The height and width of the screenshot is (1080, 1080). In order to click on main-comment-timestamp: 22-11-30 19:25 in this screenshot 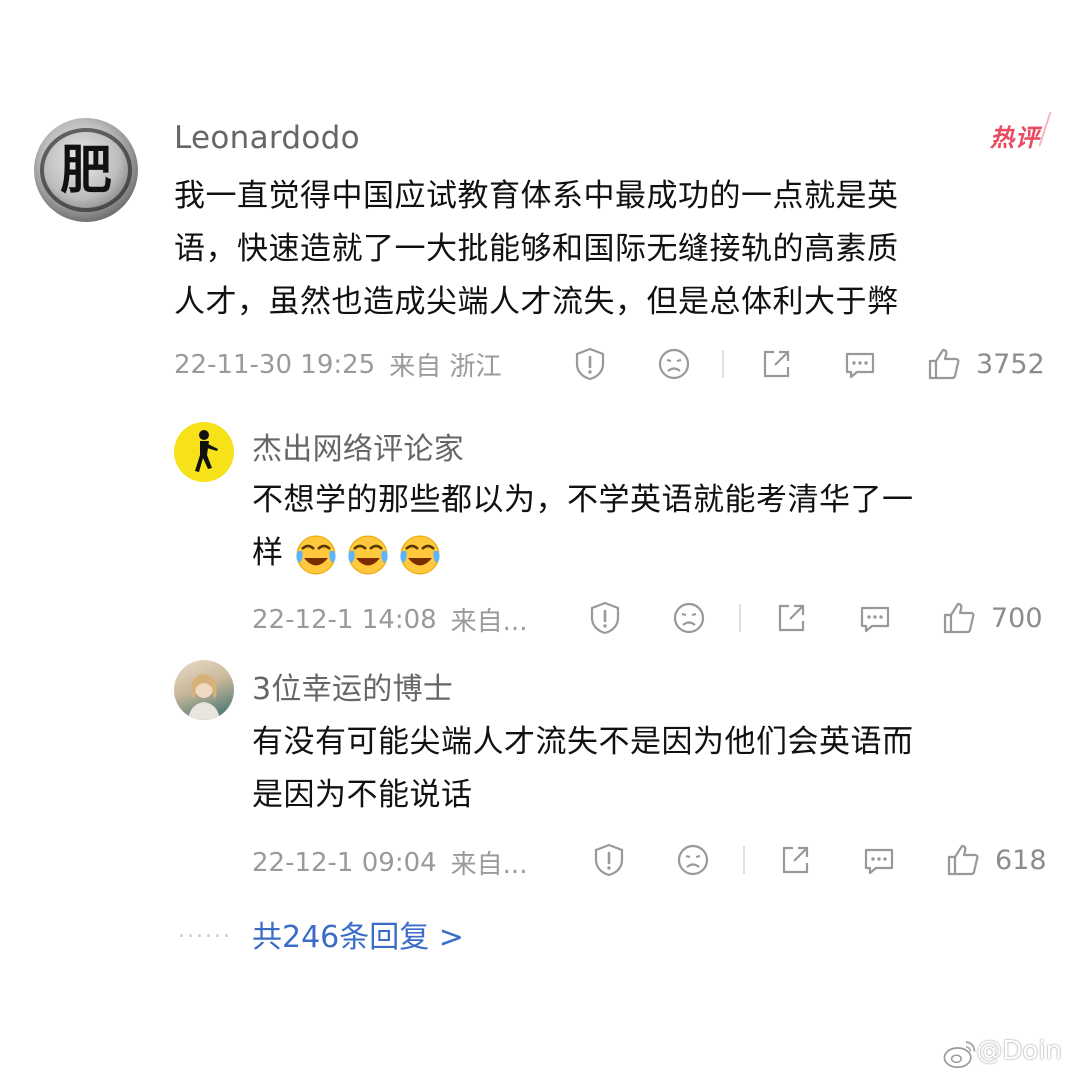, I will do `click(275, 364)`.